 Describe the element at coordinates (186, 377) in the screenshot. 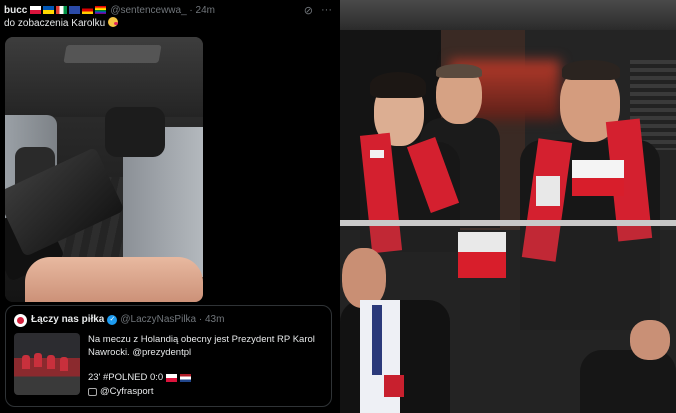

I see `netherlands-flag-icon` at that location.